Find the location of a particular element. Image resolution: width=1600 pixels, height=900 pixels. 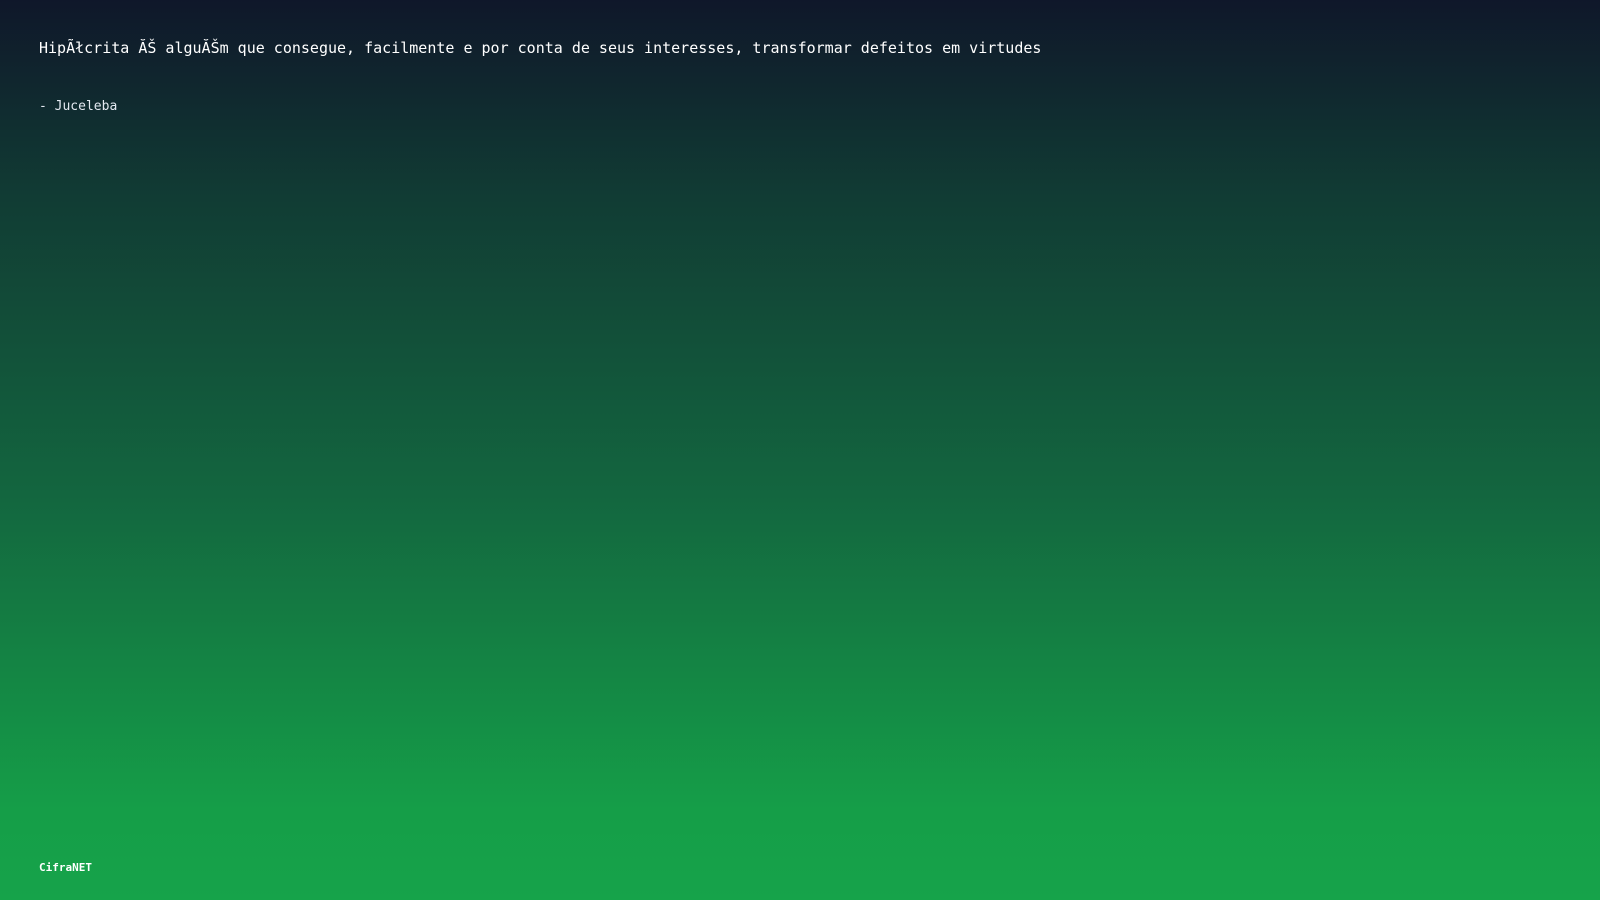

quote-author: - Juceleba is located at coordinates (78, 106).